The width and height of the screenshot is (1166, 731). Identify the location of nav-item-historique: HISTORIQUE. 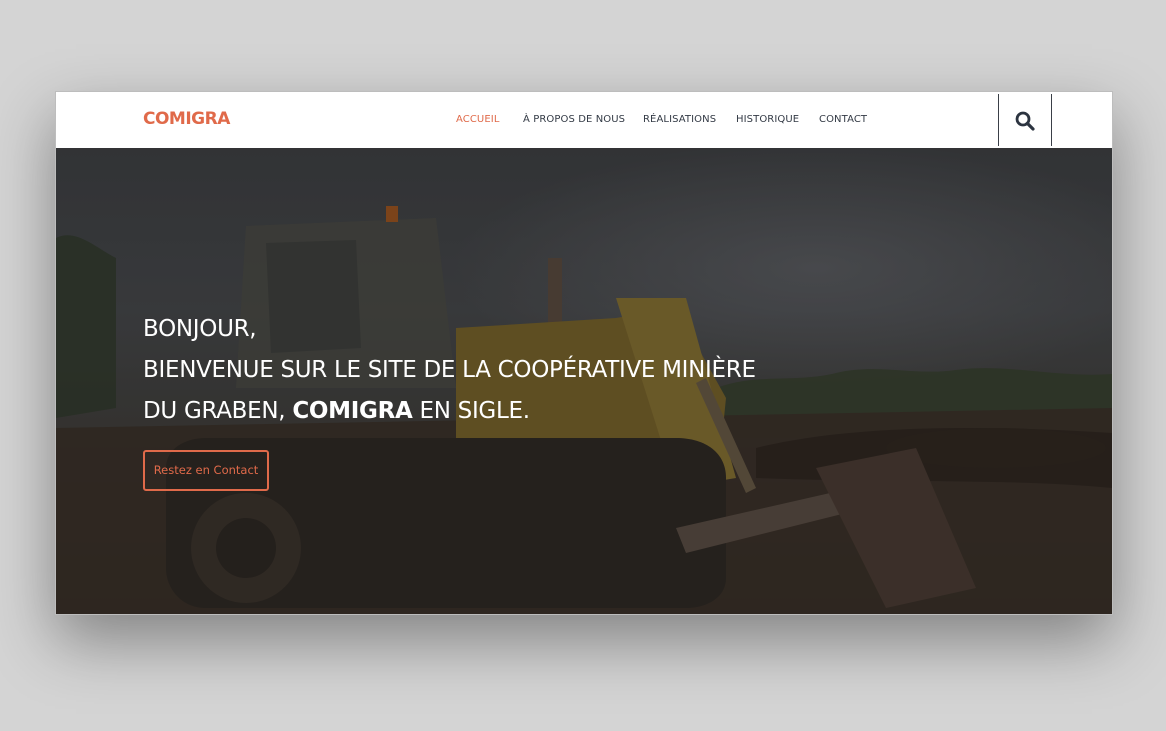
(767, 119).